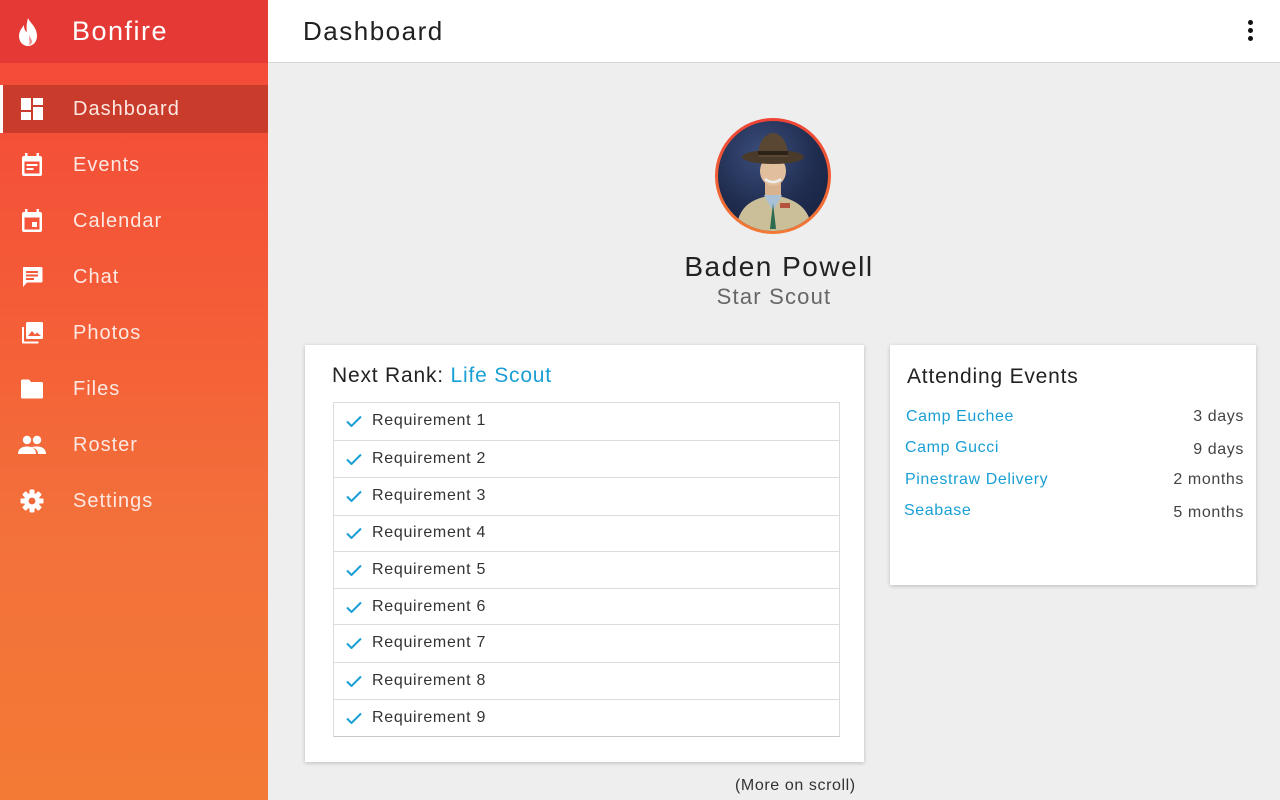 Image resolution: width=1280 pixels, height=800 pixels. I want to click on next-rank-heading: Next Rank: Life Scout, so click(442, 376).